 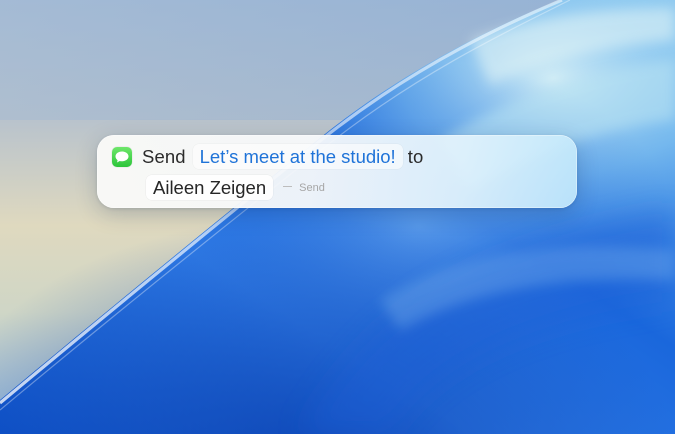 I want to click on action-hint-label: Send, so click(x=312, y=187).